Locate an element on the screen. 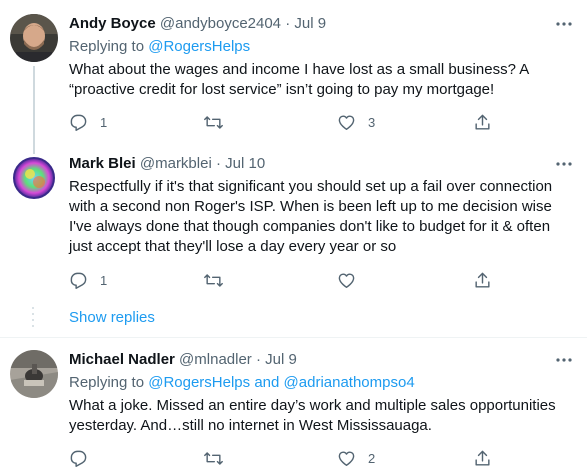 The image size is (587, 473). tweet-header: Andy Boyce @andyboyce2404 · Jul 9 is located at coordinates (197, 24).